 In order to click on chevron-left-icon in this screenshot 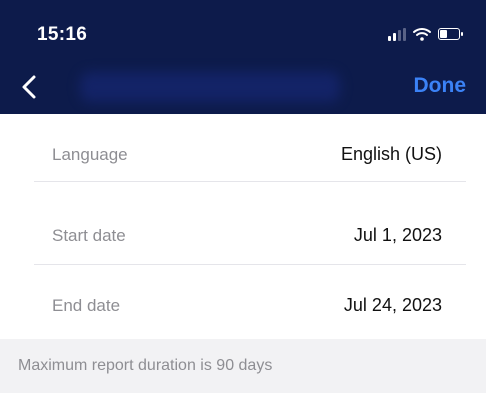, I will do `click(29, 87)`.